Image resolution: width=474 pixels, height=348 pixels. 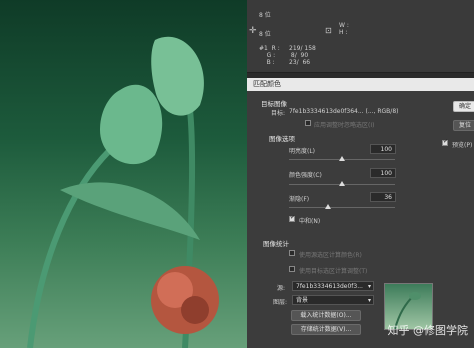 What do you see at coordinates (278, 113) in the screenshot?
I see `target-label: 目标:` at bounding box center [278, 113].